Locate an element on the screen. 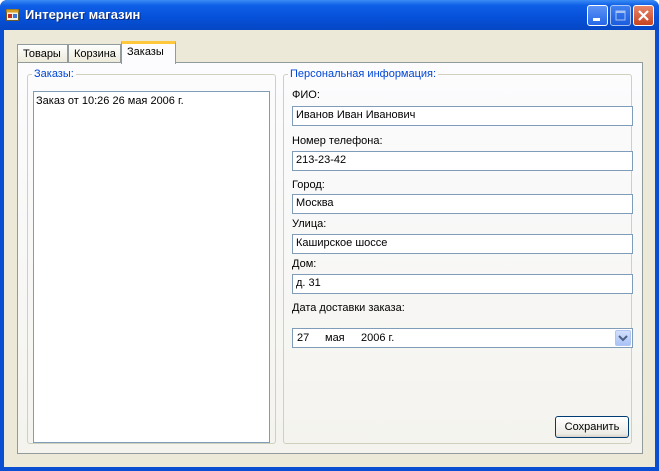  city-field: Москва is located at coordinates (462, 204).